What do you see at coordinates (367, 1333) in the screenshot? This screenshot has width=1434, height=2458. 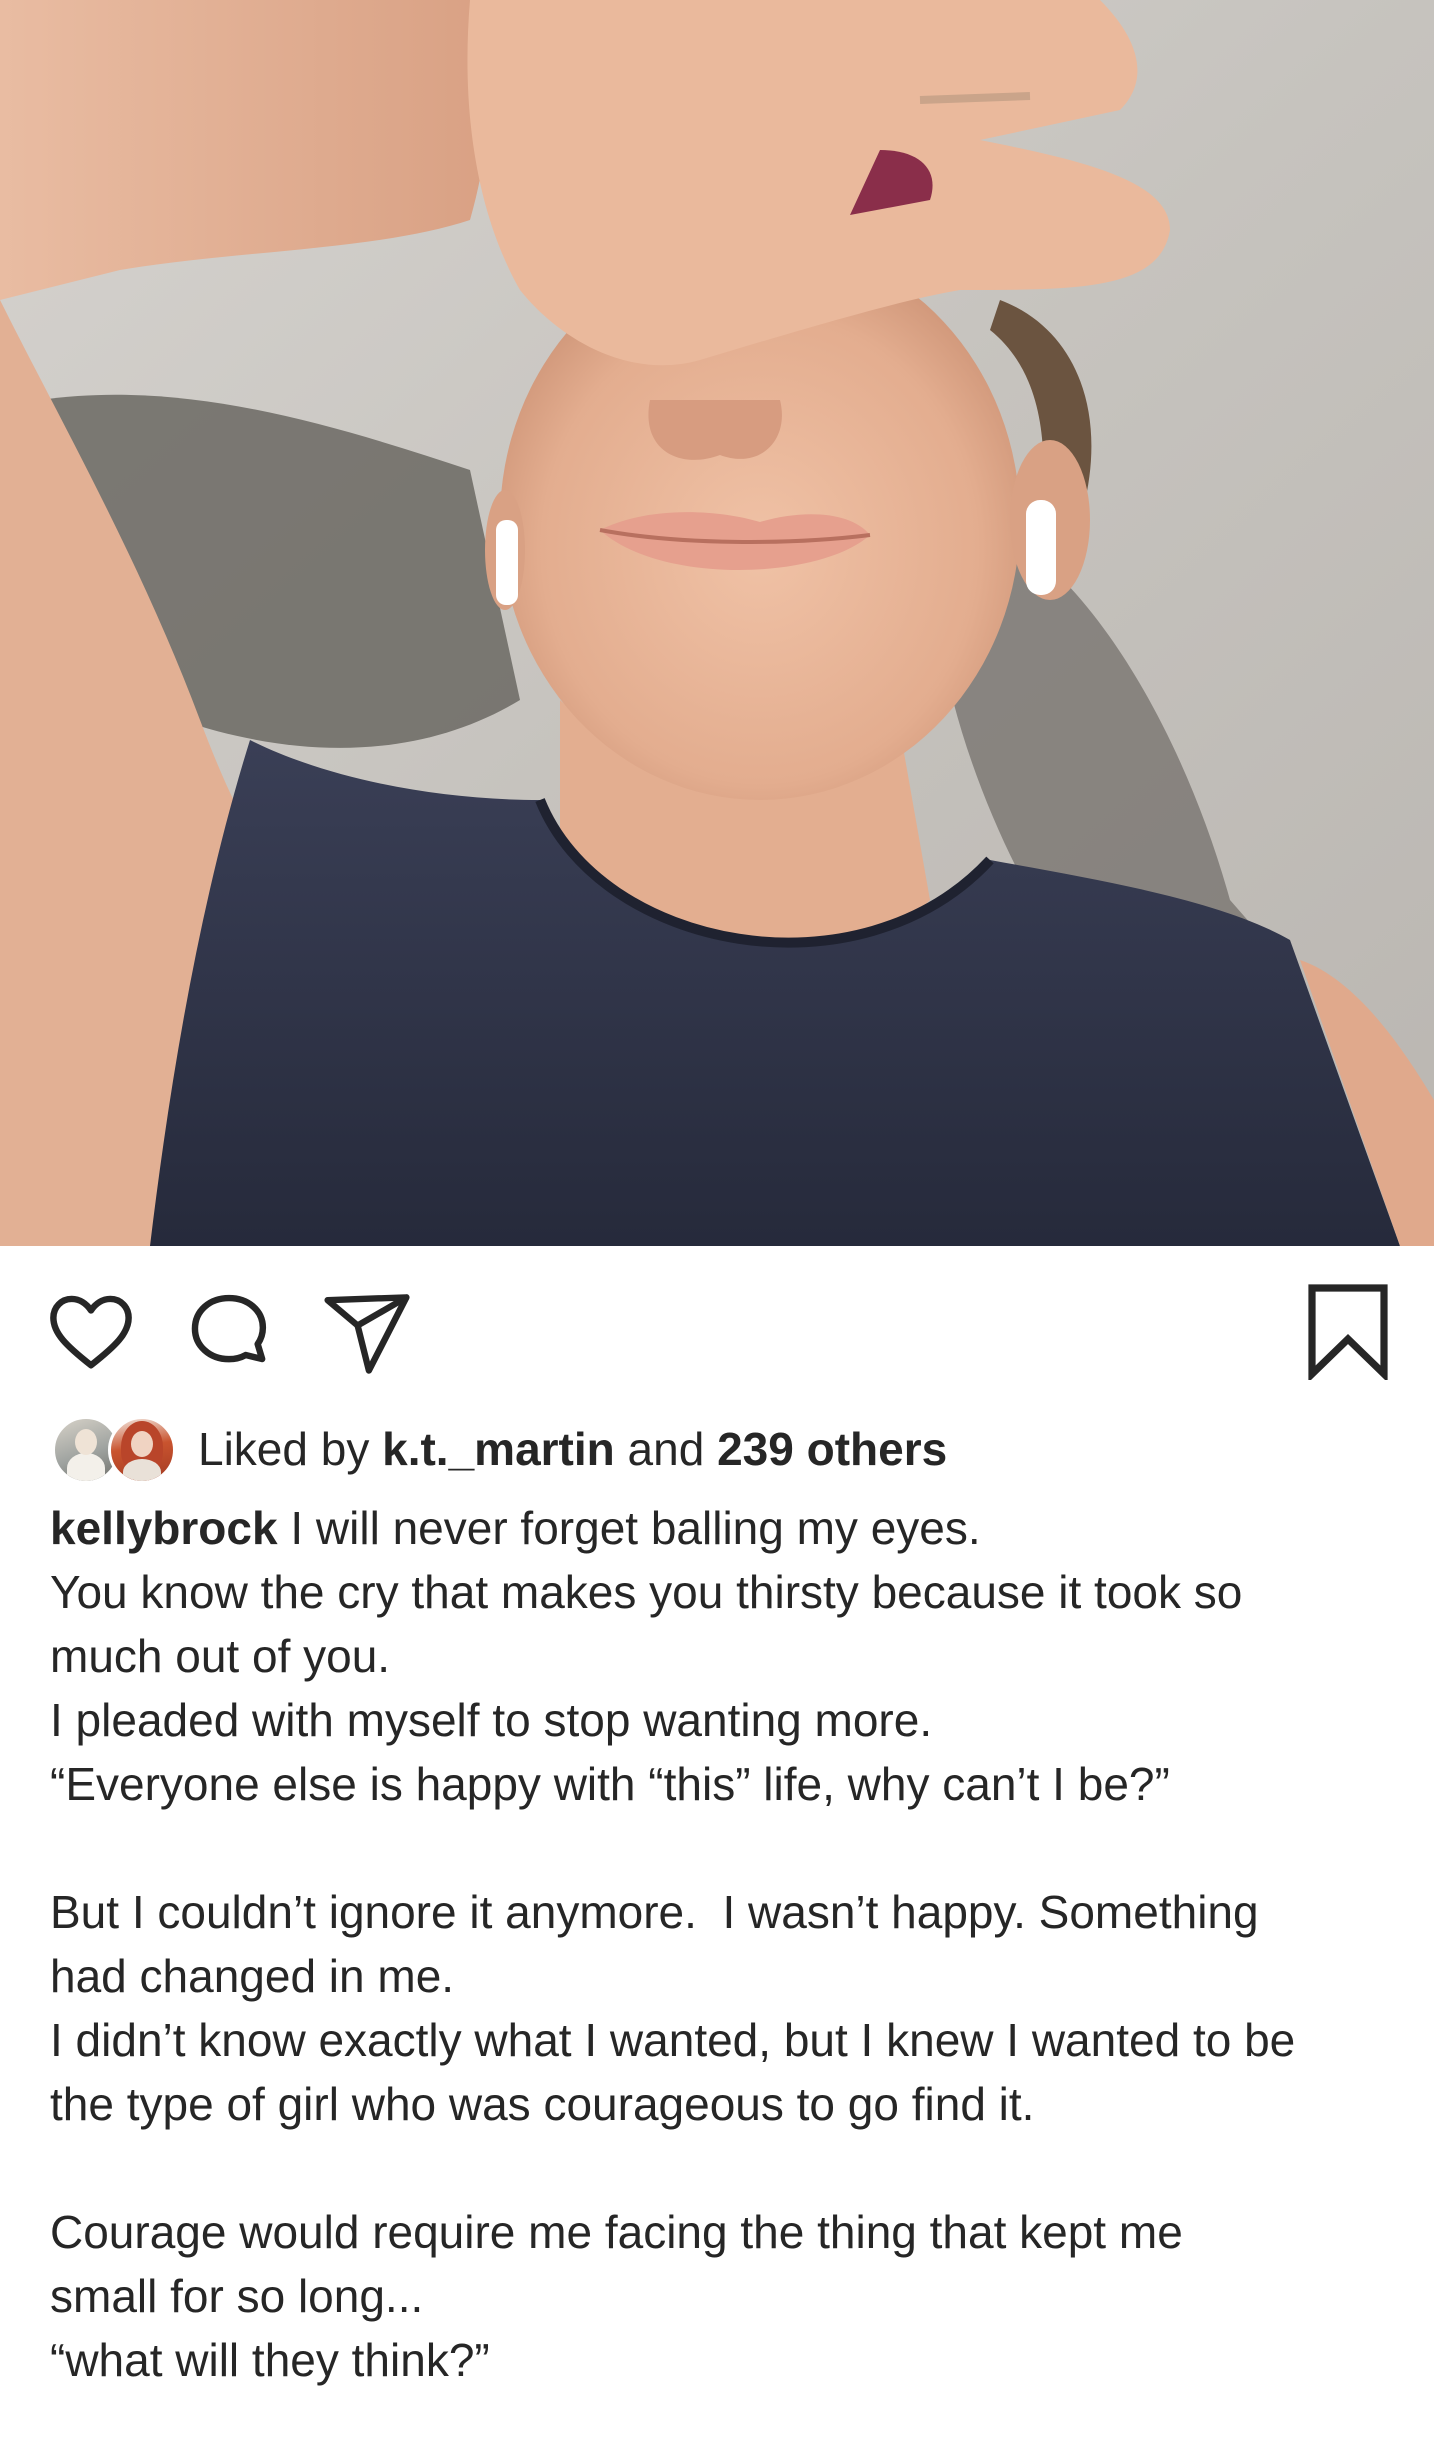 I see `paper-plane-icon` at bounding box center [367, 1333].